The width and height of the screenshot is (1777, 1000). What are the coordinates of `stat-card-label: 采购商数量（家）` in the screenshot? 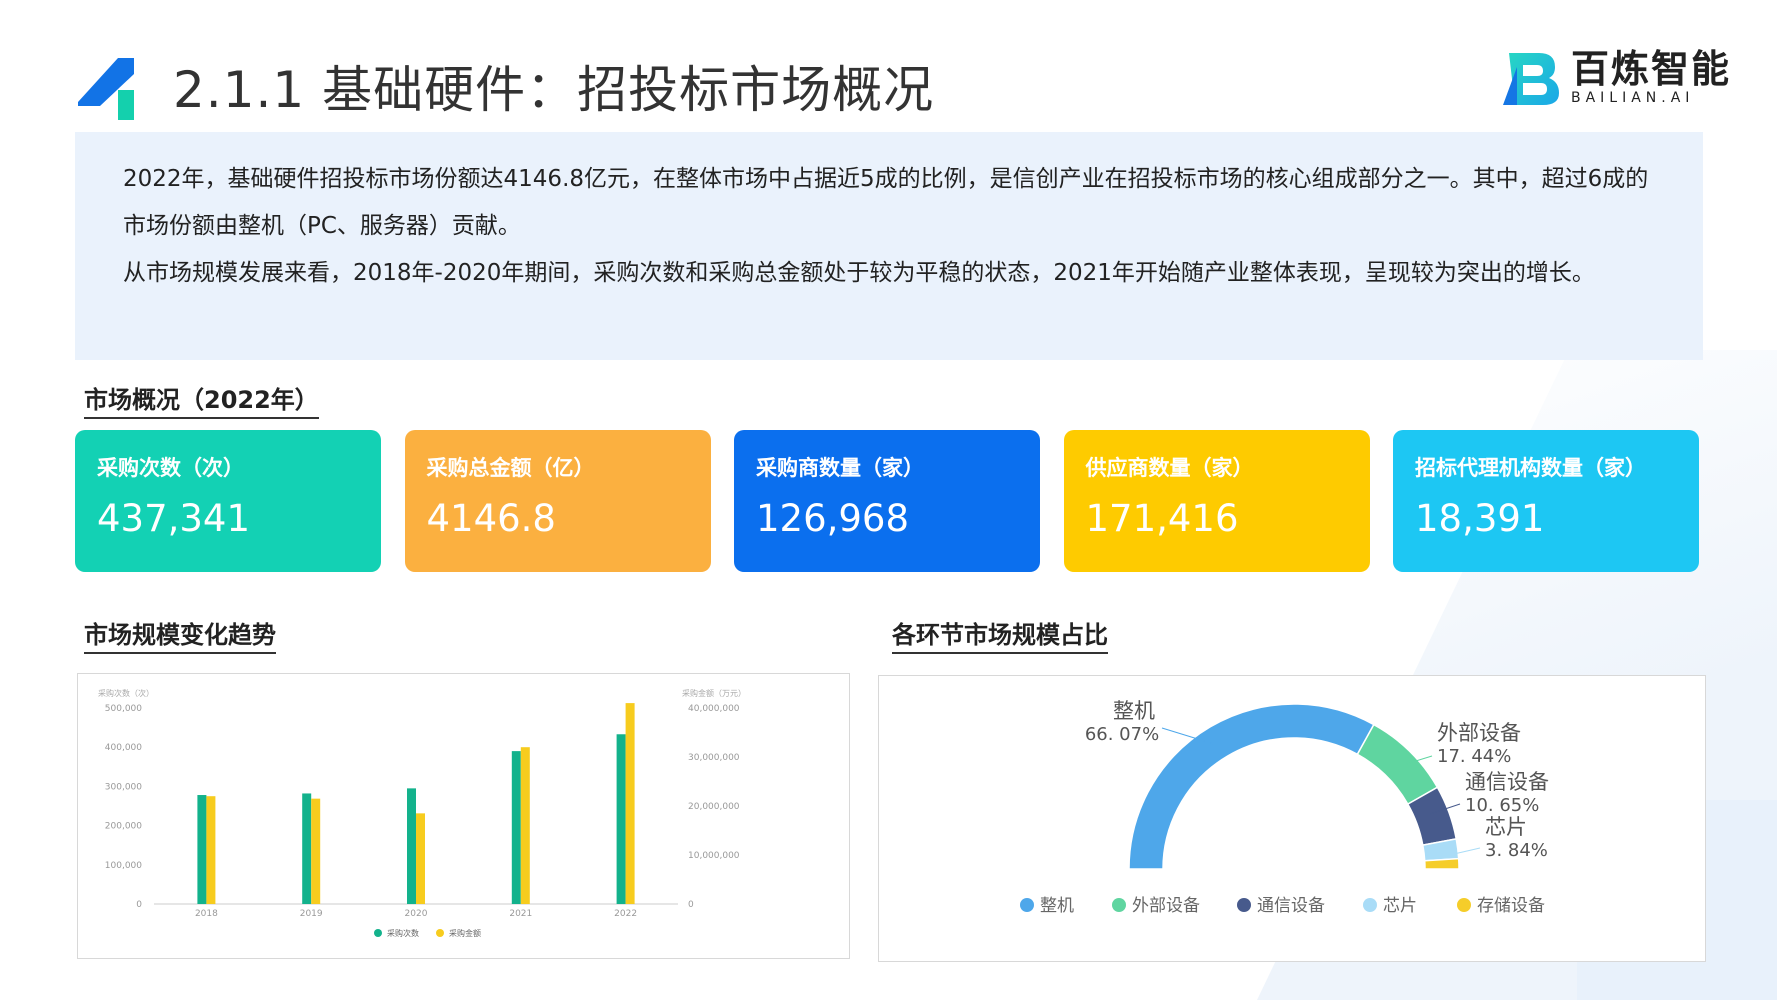 It's located at (840, 468).